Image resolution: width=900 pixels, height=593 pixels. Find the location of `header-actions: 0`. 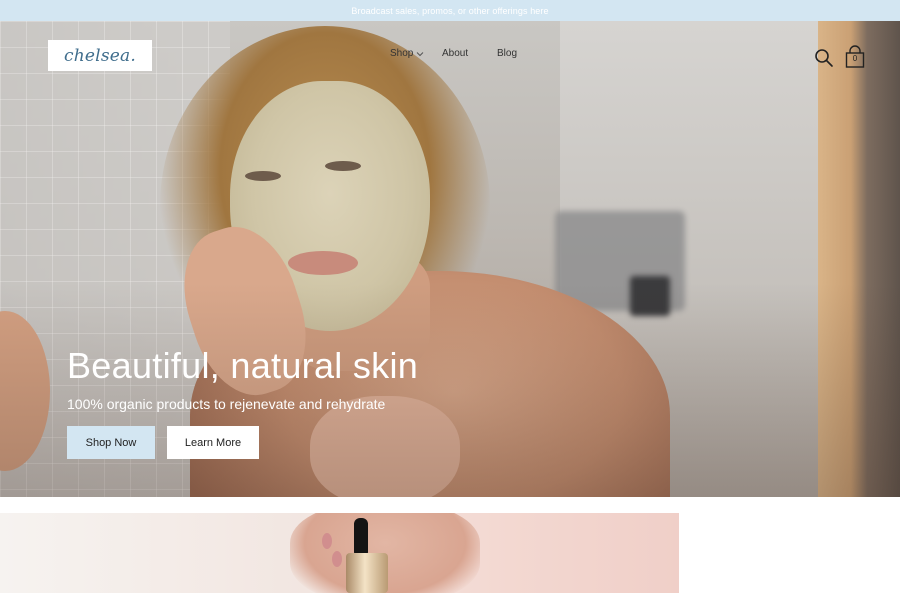

header-actions: 0 is located at coordinates (840, 58).